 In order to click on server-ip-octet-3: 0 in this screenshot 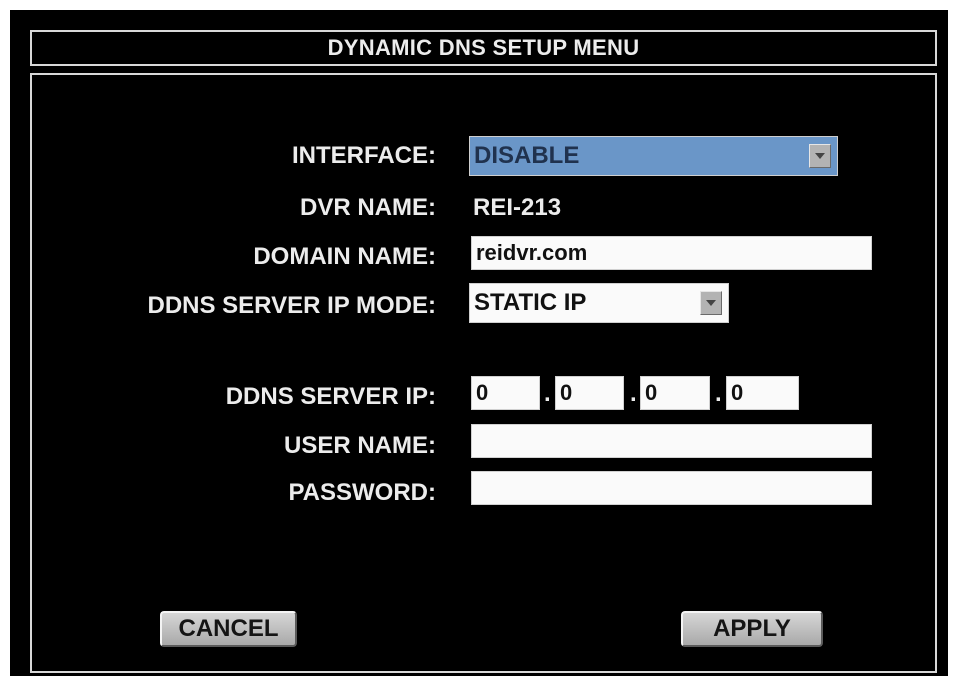, I will do `click(675, 393)`.